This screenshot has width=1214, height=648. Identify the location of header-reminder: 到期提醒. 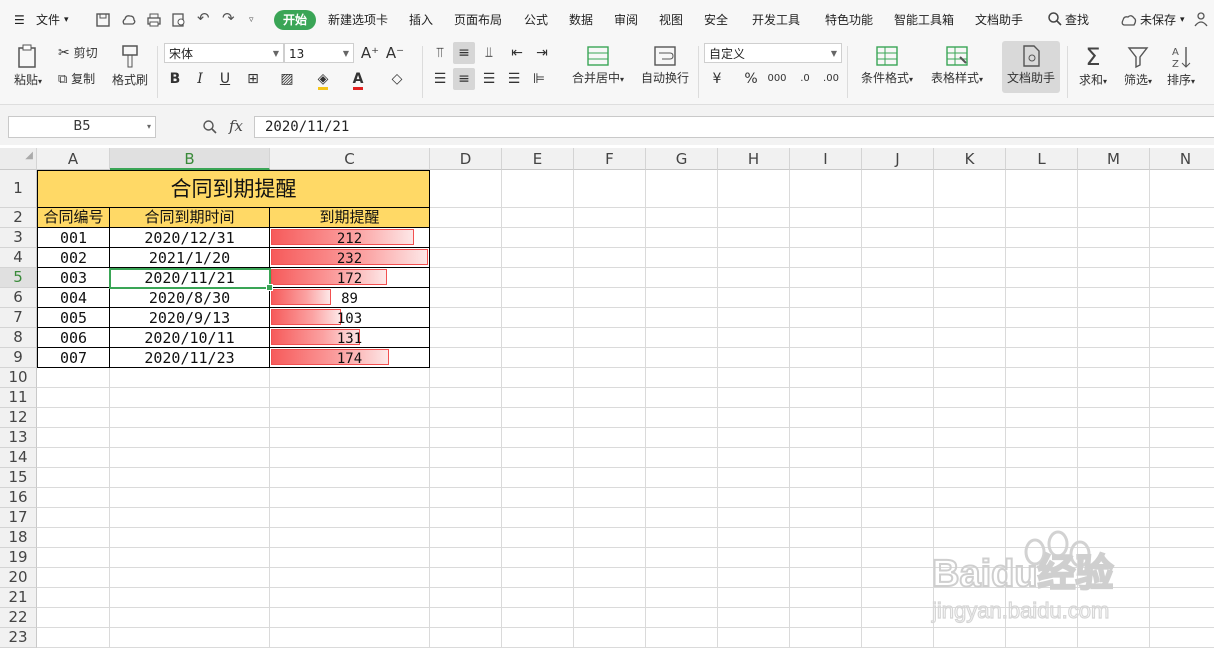
(350, 218).